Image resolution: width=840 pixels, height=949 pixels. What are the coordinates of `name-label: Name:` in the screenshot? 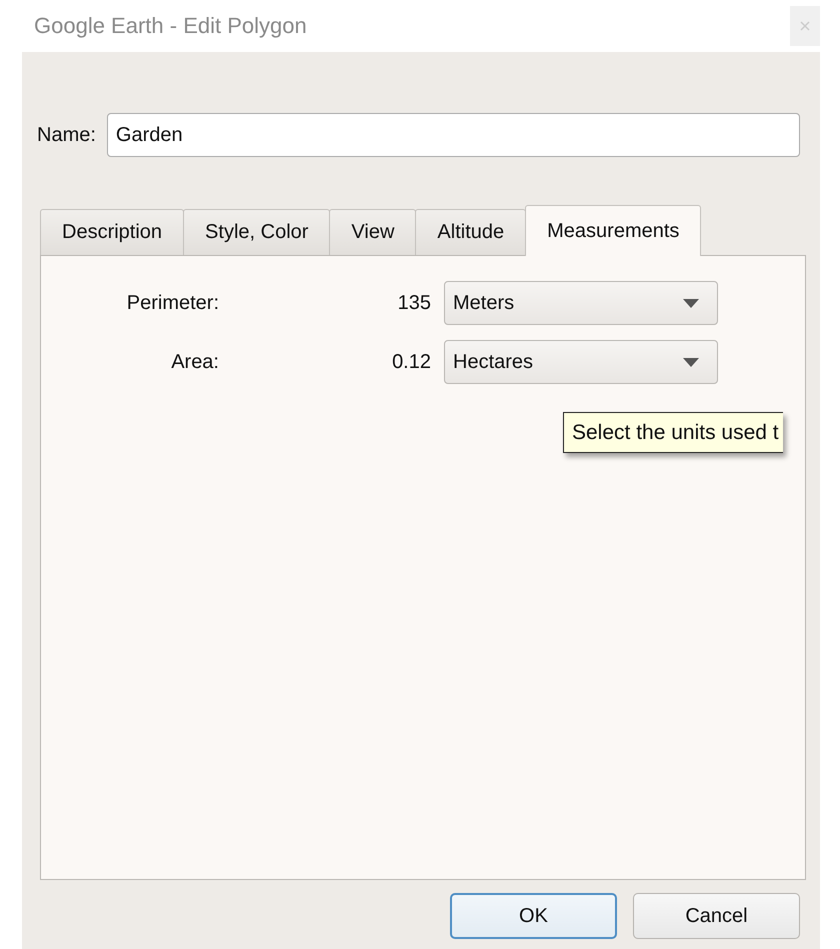 It's located at (66, 135).